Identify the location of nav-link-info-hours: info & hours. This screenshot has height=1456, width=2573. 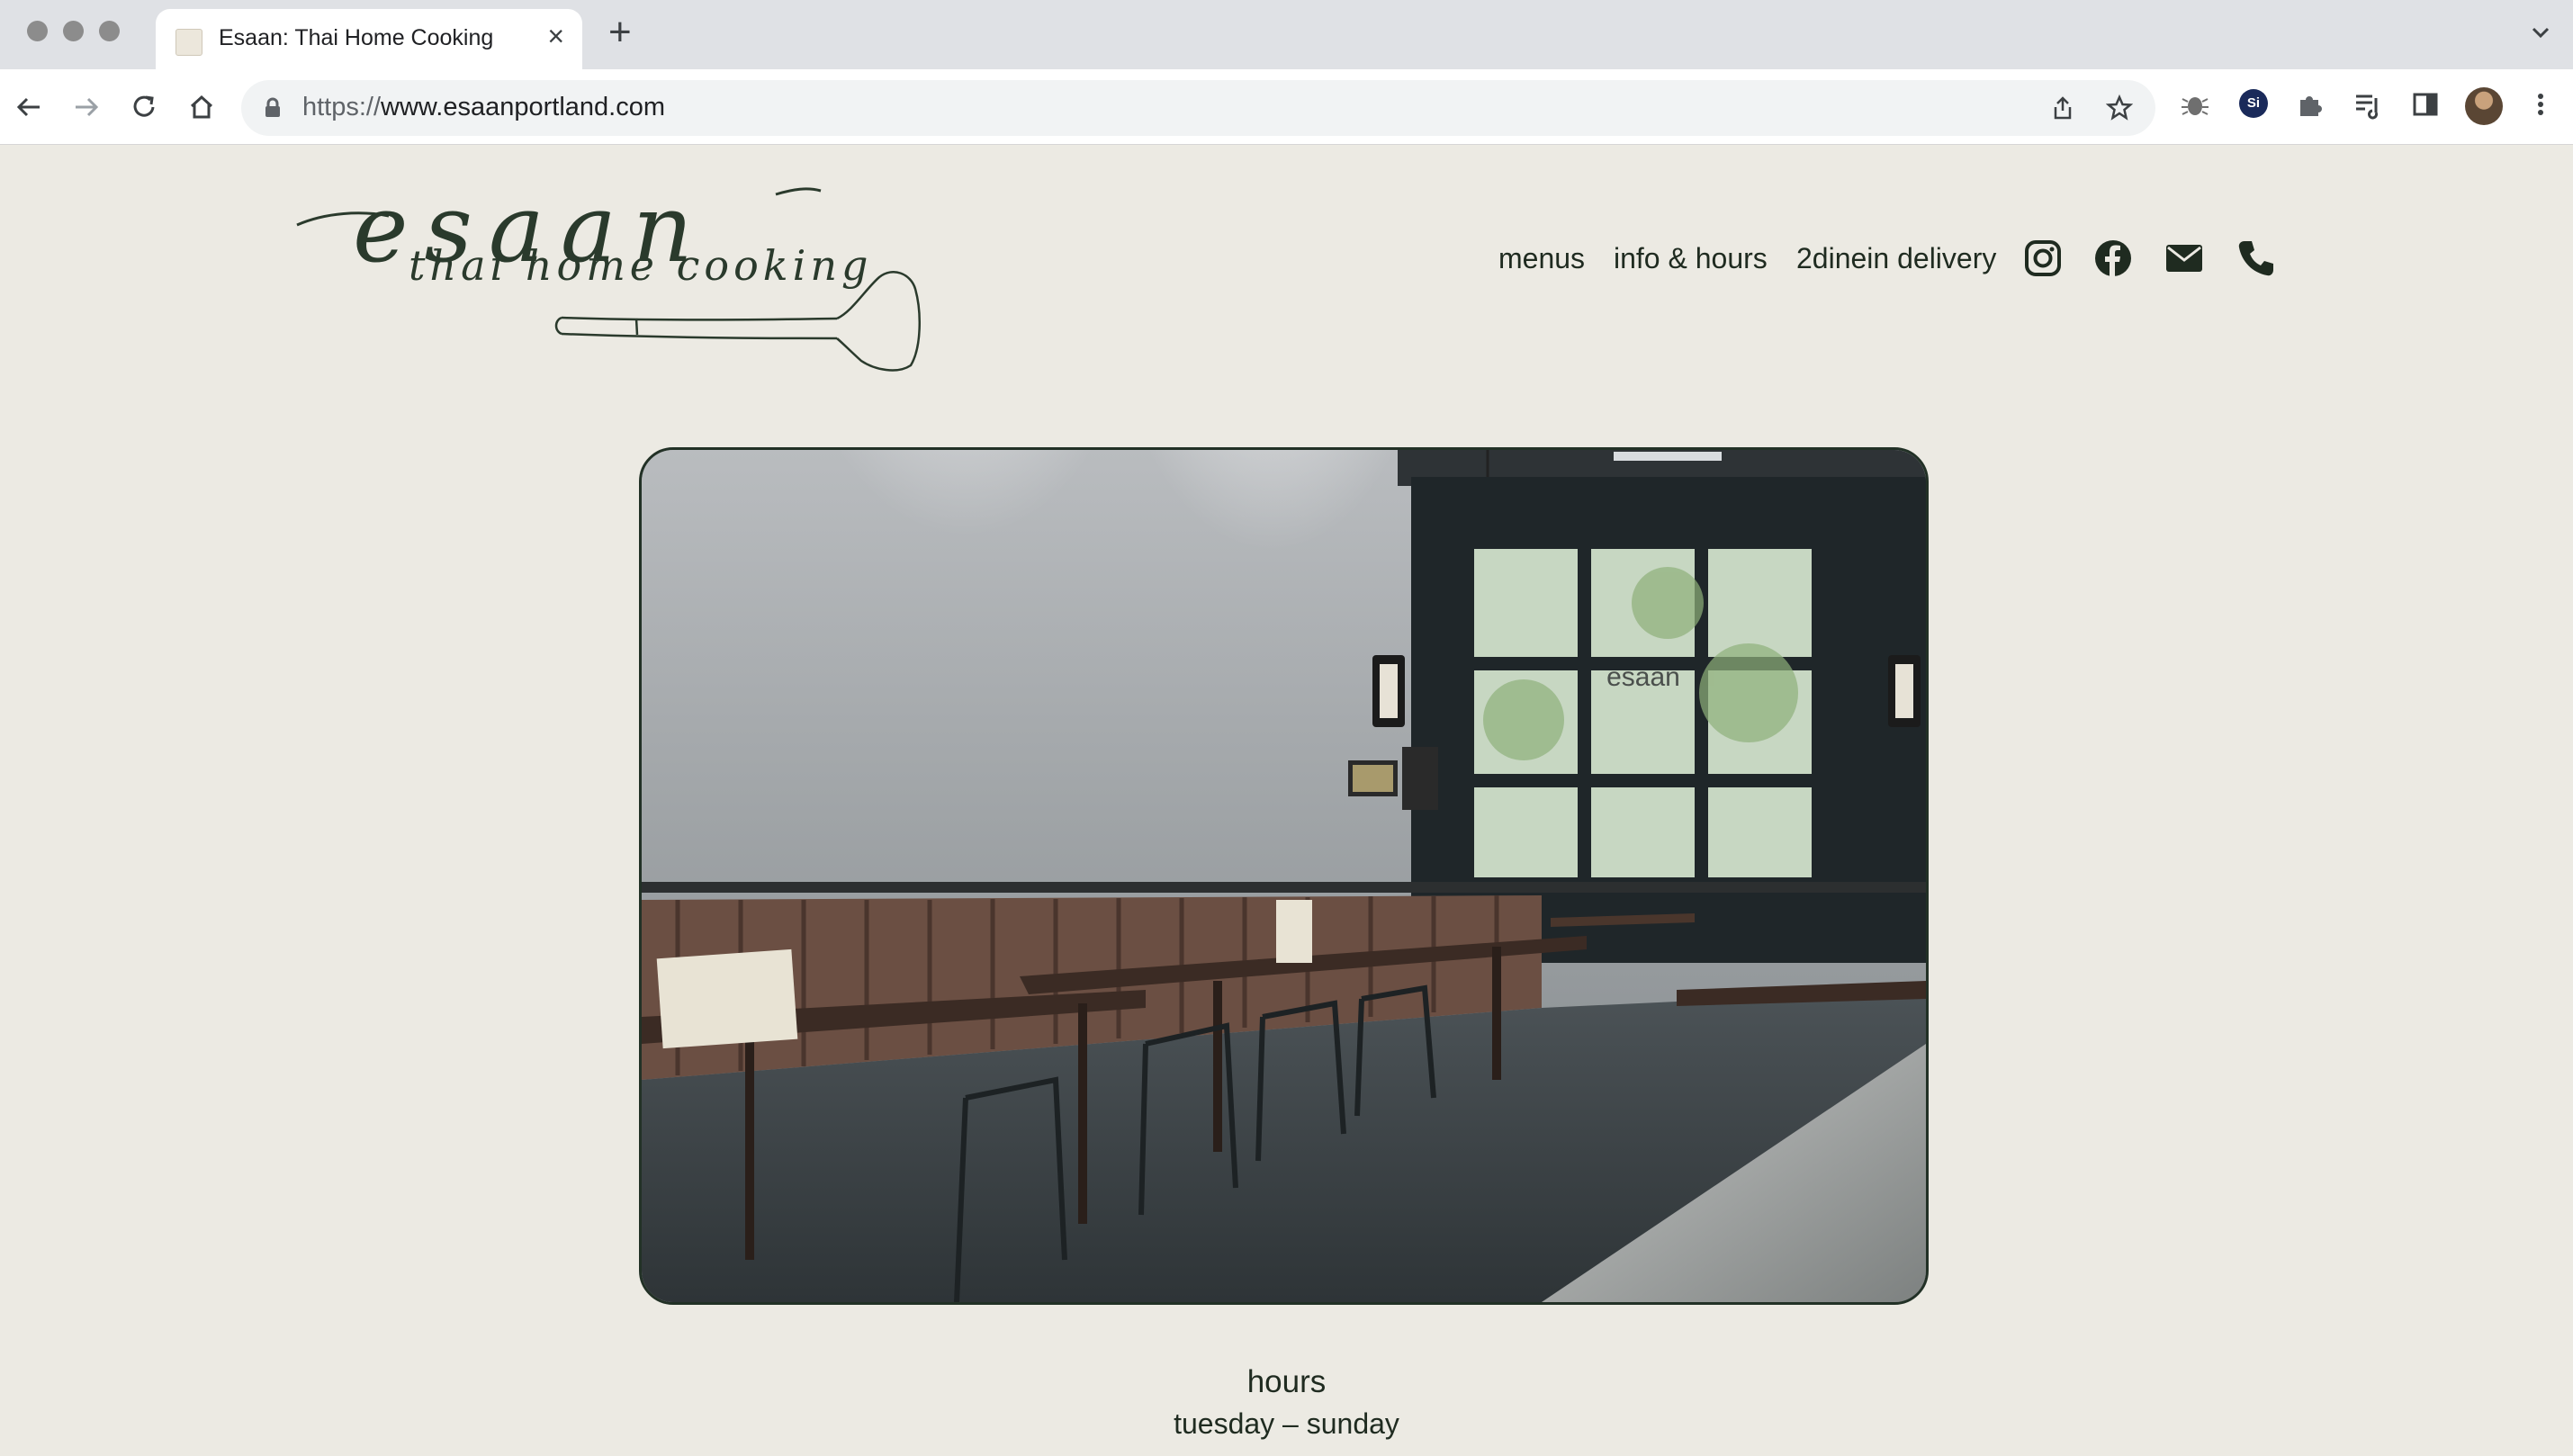
(1691, 258).